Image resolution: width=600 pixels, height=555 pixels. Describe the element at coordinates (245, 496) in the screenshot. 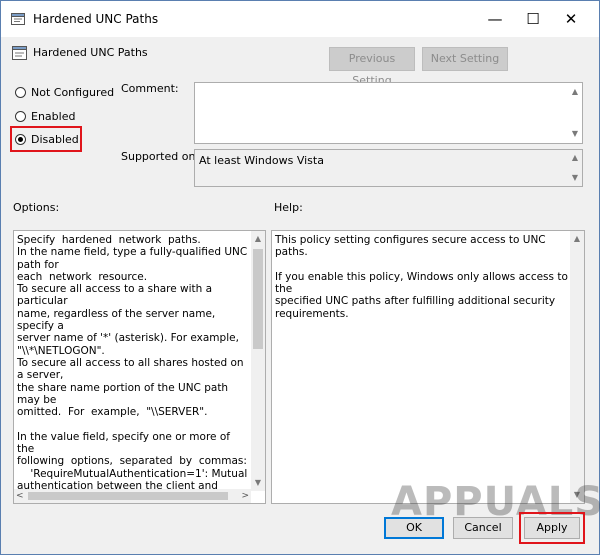

I see `scroll-right-icon: >` at that location.